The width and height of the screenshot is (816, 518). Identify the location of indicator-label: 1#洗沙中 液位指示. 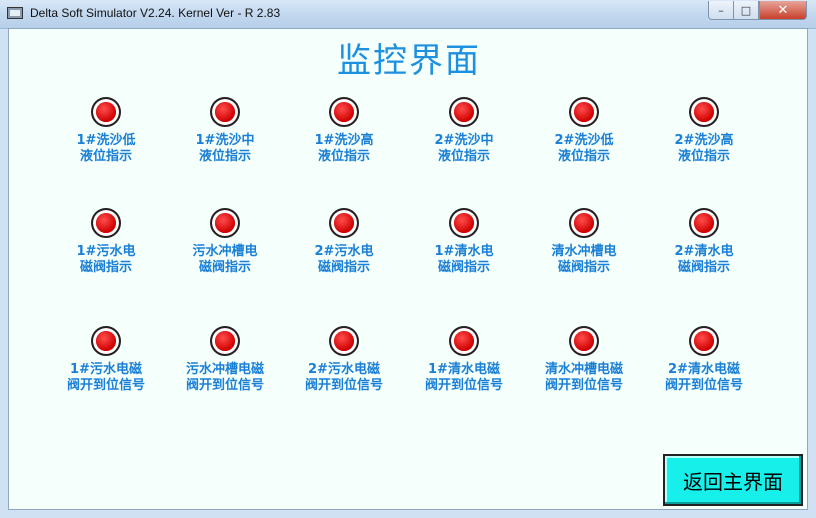
(225, 148).